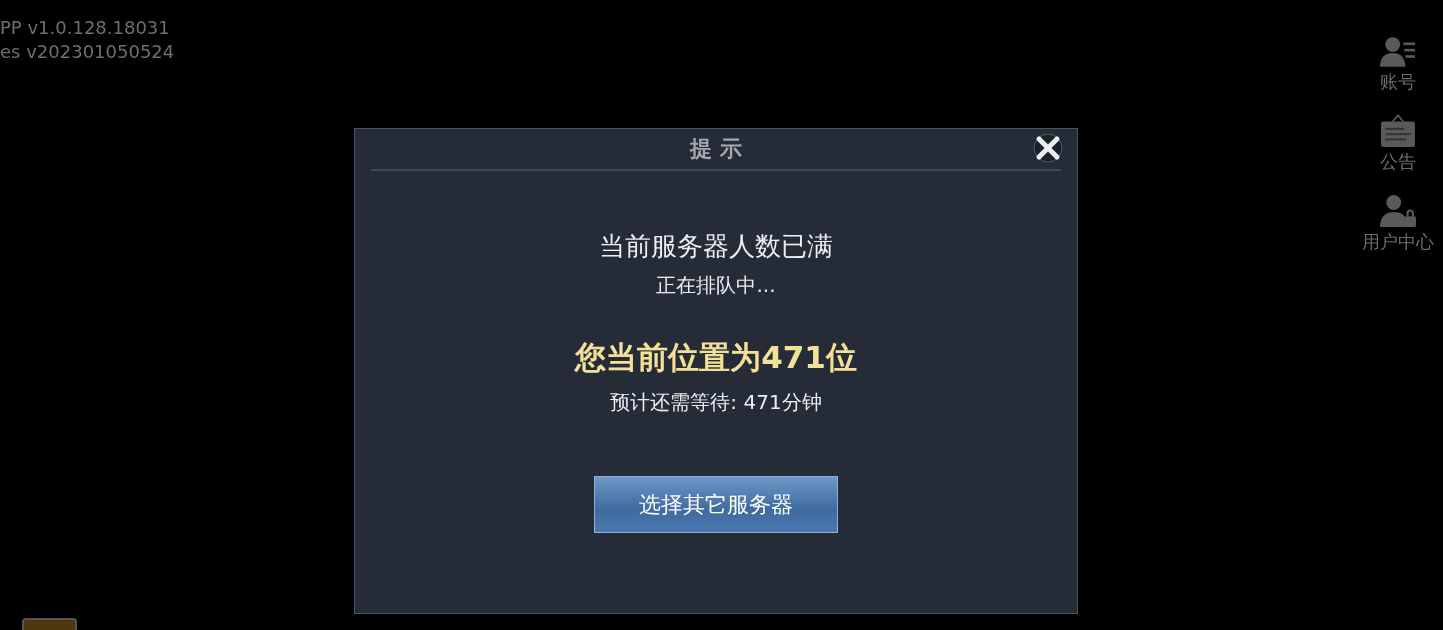 The width and height of the screenshot is (1443, 630). Describe the element at coordinates (1048, 148) in the screenshot. I see `close-button` at that location.